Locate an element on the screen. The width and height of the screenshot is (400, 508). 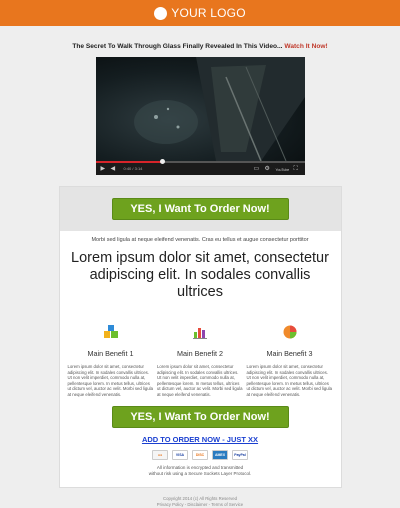
visa-icon: VISA is located at coordinates (180, 454).